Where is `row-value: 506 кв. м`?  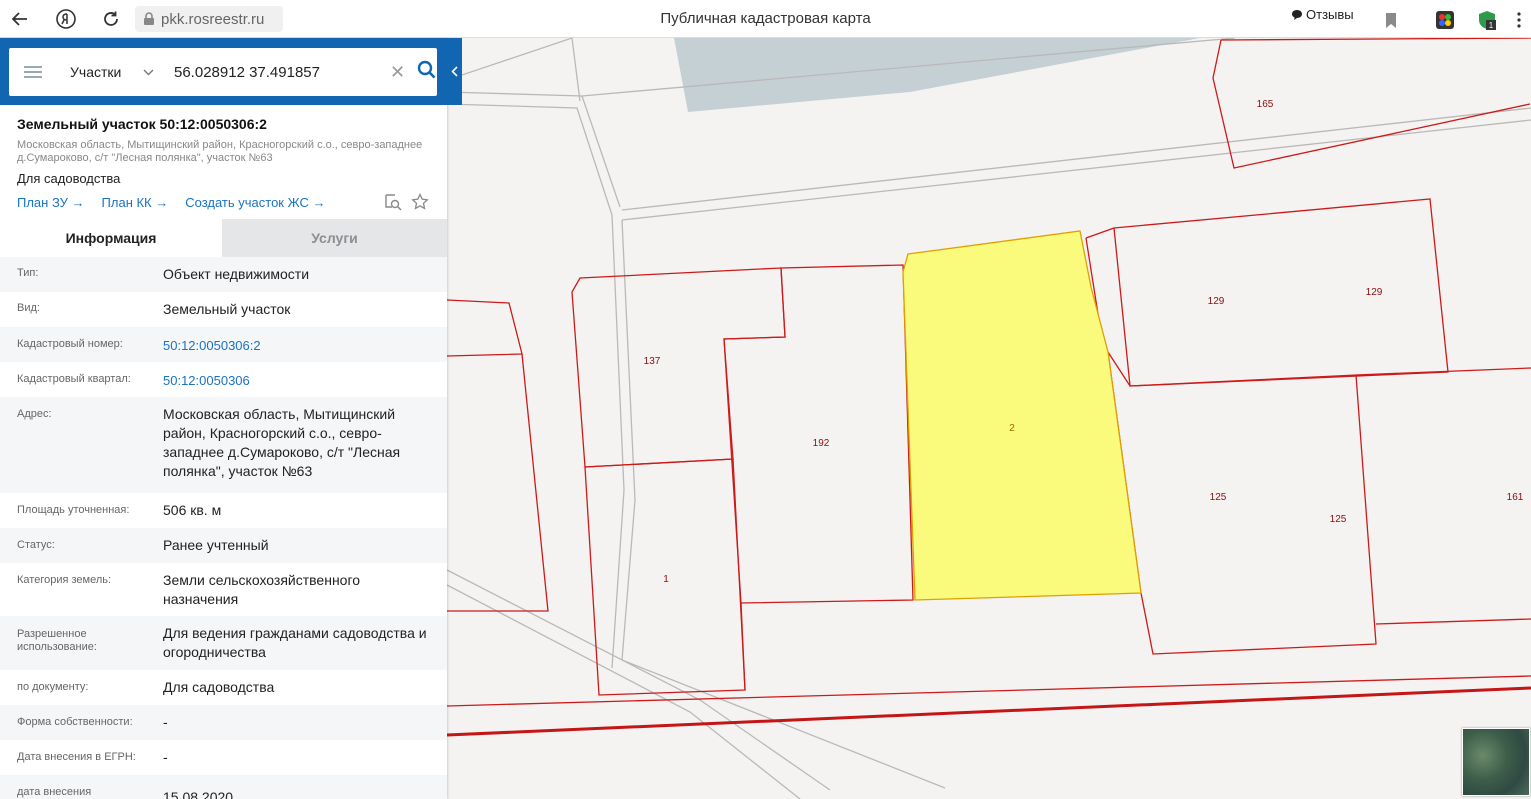 row-value: 506 кв. м is located at coordinates (192, 510).